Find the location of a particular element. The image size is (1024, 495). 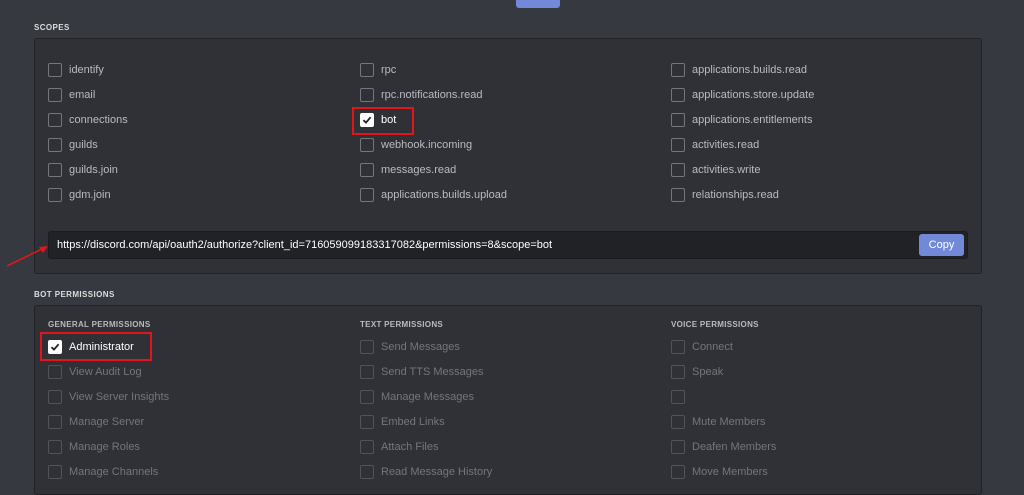

scope-checkbox-gdm-join: gdm.join is located at coordinates (79, 195).